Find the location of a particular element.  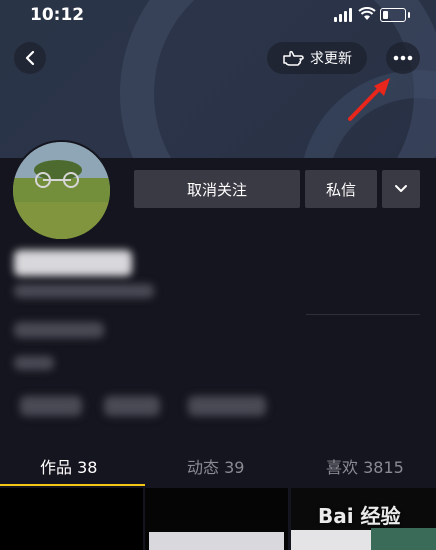

back-button is located at coordinates (30, 58).